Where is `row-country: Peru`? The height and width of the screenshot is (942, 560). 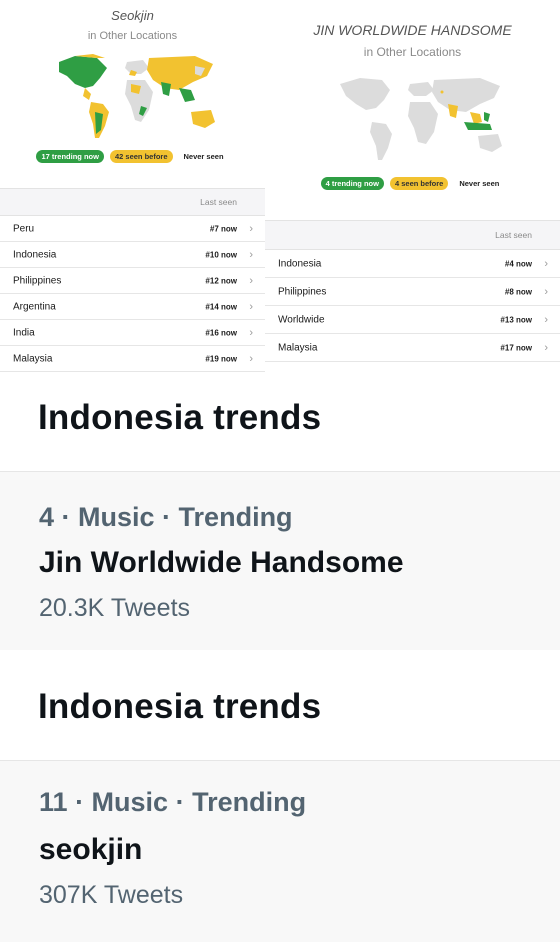
row-country: Peru is located at coordinates (24, 228).